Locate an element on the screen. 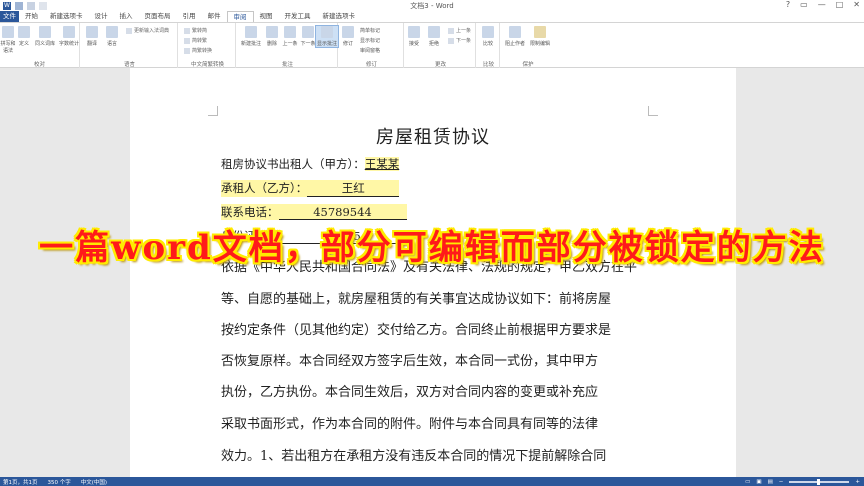 This screenshot has width=864, height=486. delete-comment-button: 删除 is located at coordinates (272, 36).